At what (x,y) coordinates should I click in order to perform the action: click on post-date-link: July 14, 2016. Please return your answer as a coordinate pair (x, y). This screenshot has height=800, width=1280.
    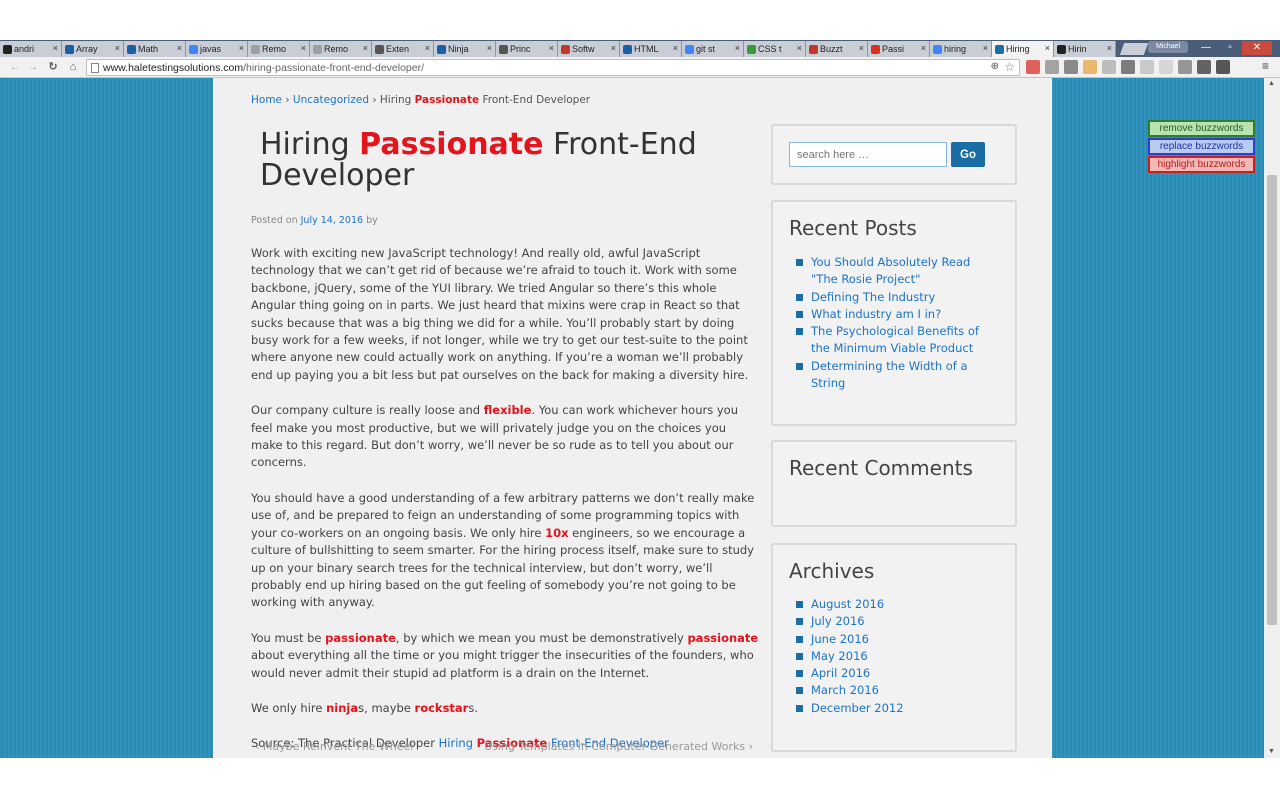
    Looking at the image, I should click on (332, 220).